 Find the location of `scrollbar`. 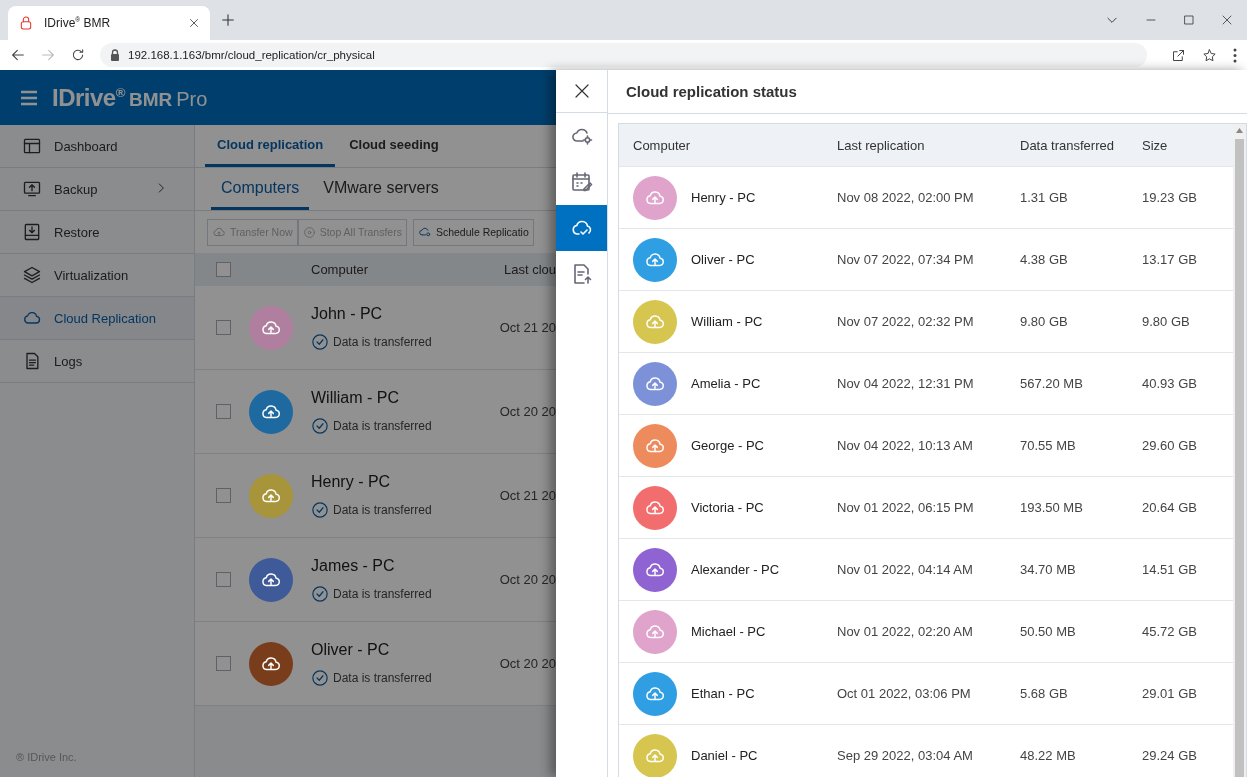

scrollbar is located at coordinates (1239, 450).